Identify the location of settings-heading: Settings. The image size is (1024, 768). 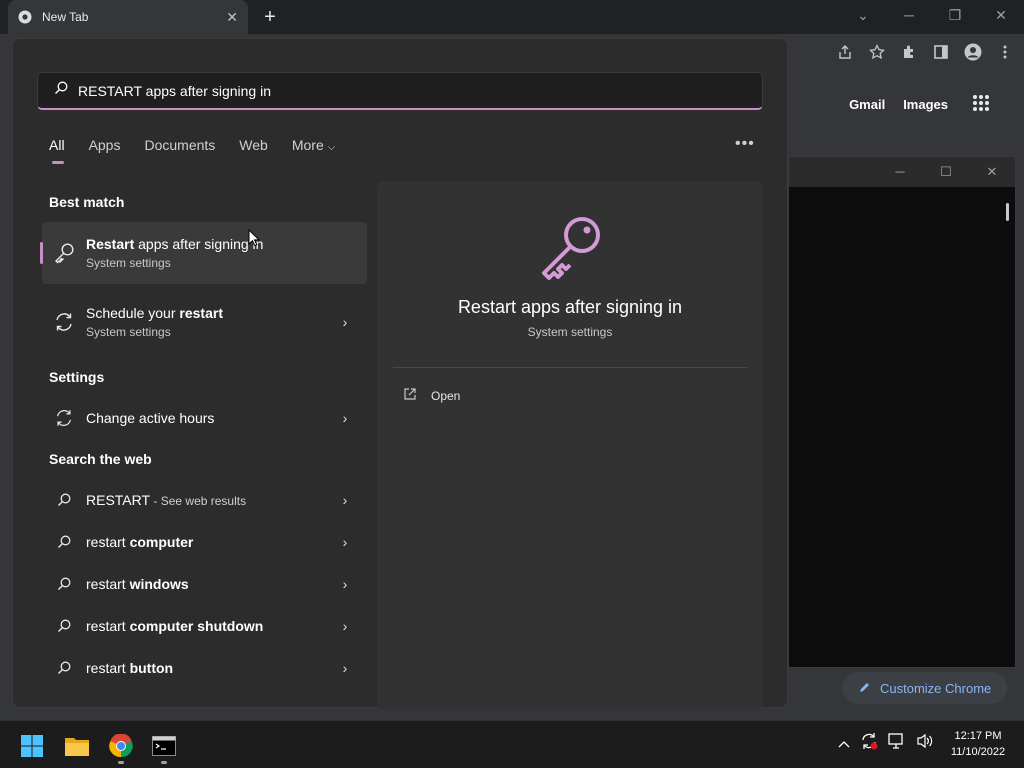
(77, 377).